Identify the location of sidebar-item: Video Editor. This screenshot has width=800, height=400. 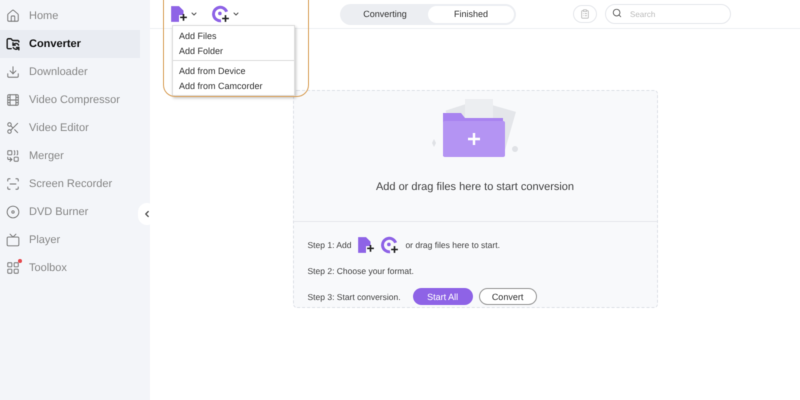
(70, 128).